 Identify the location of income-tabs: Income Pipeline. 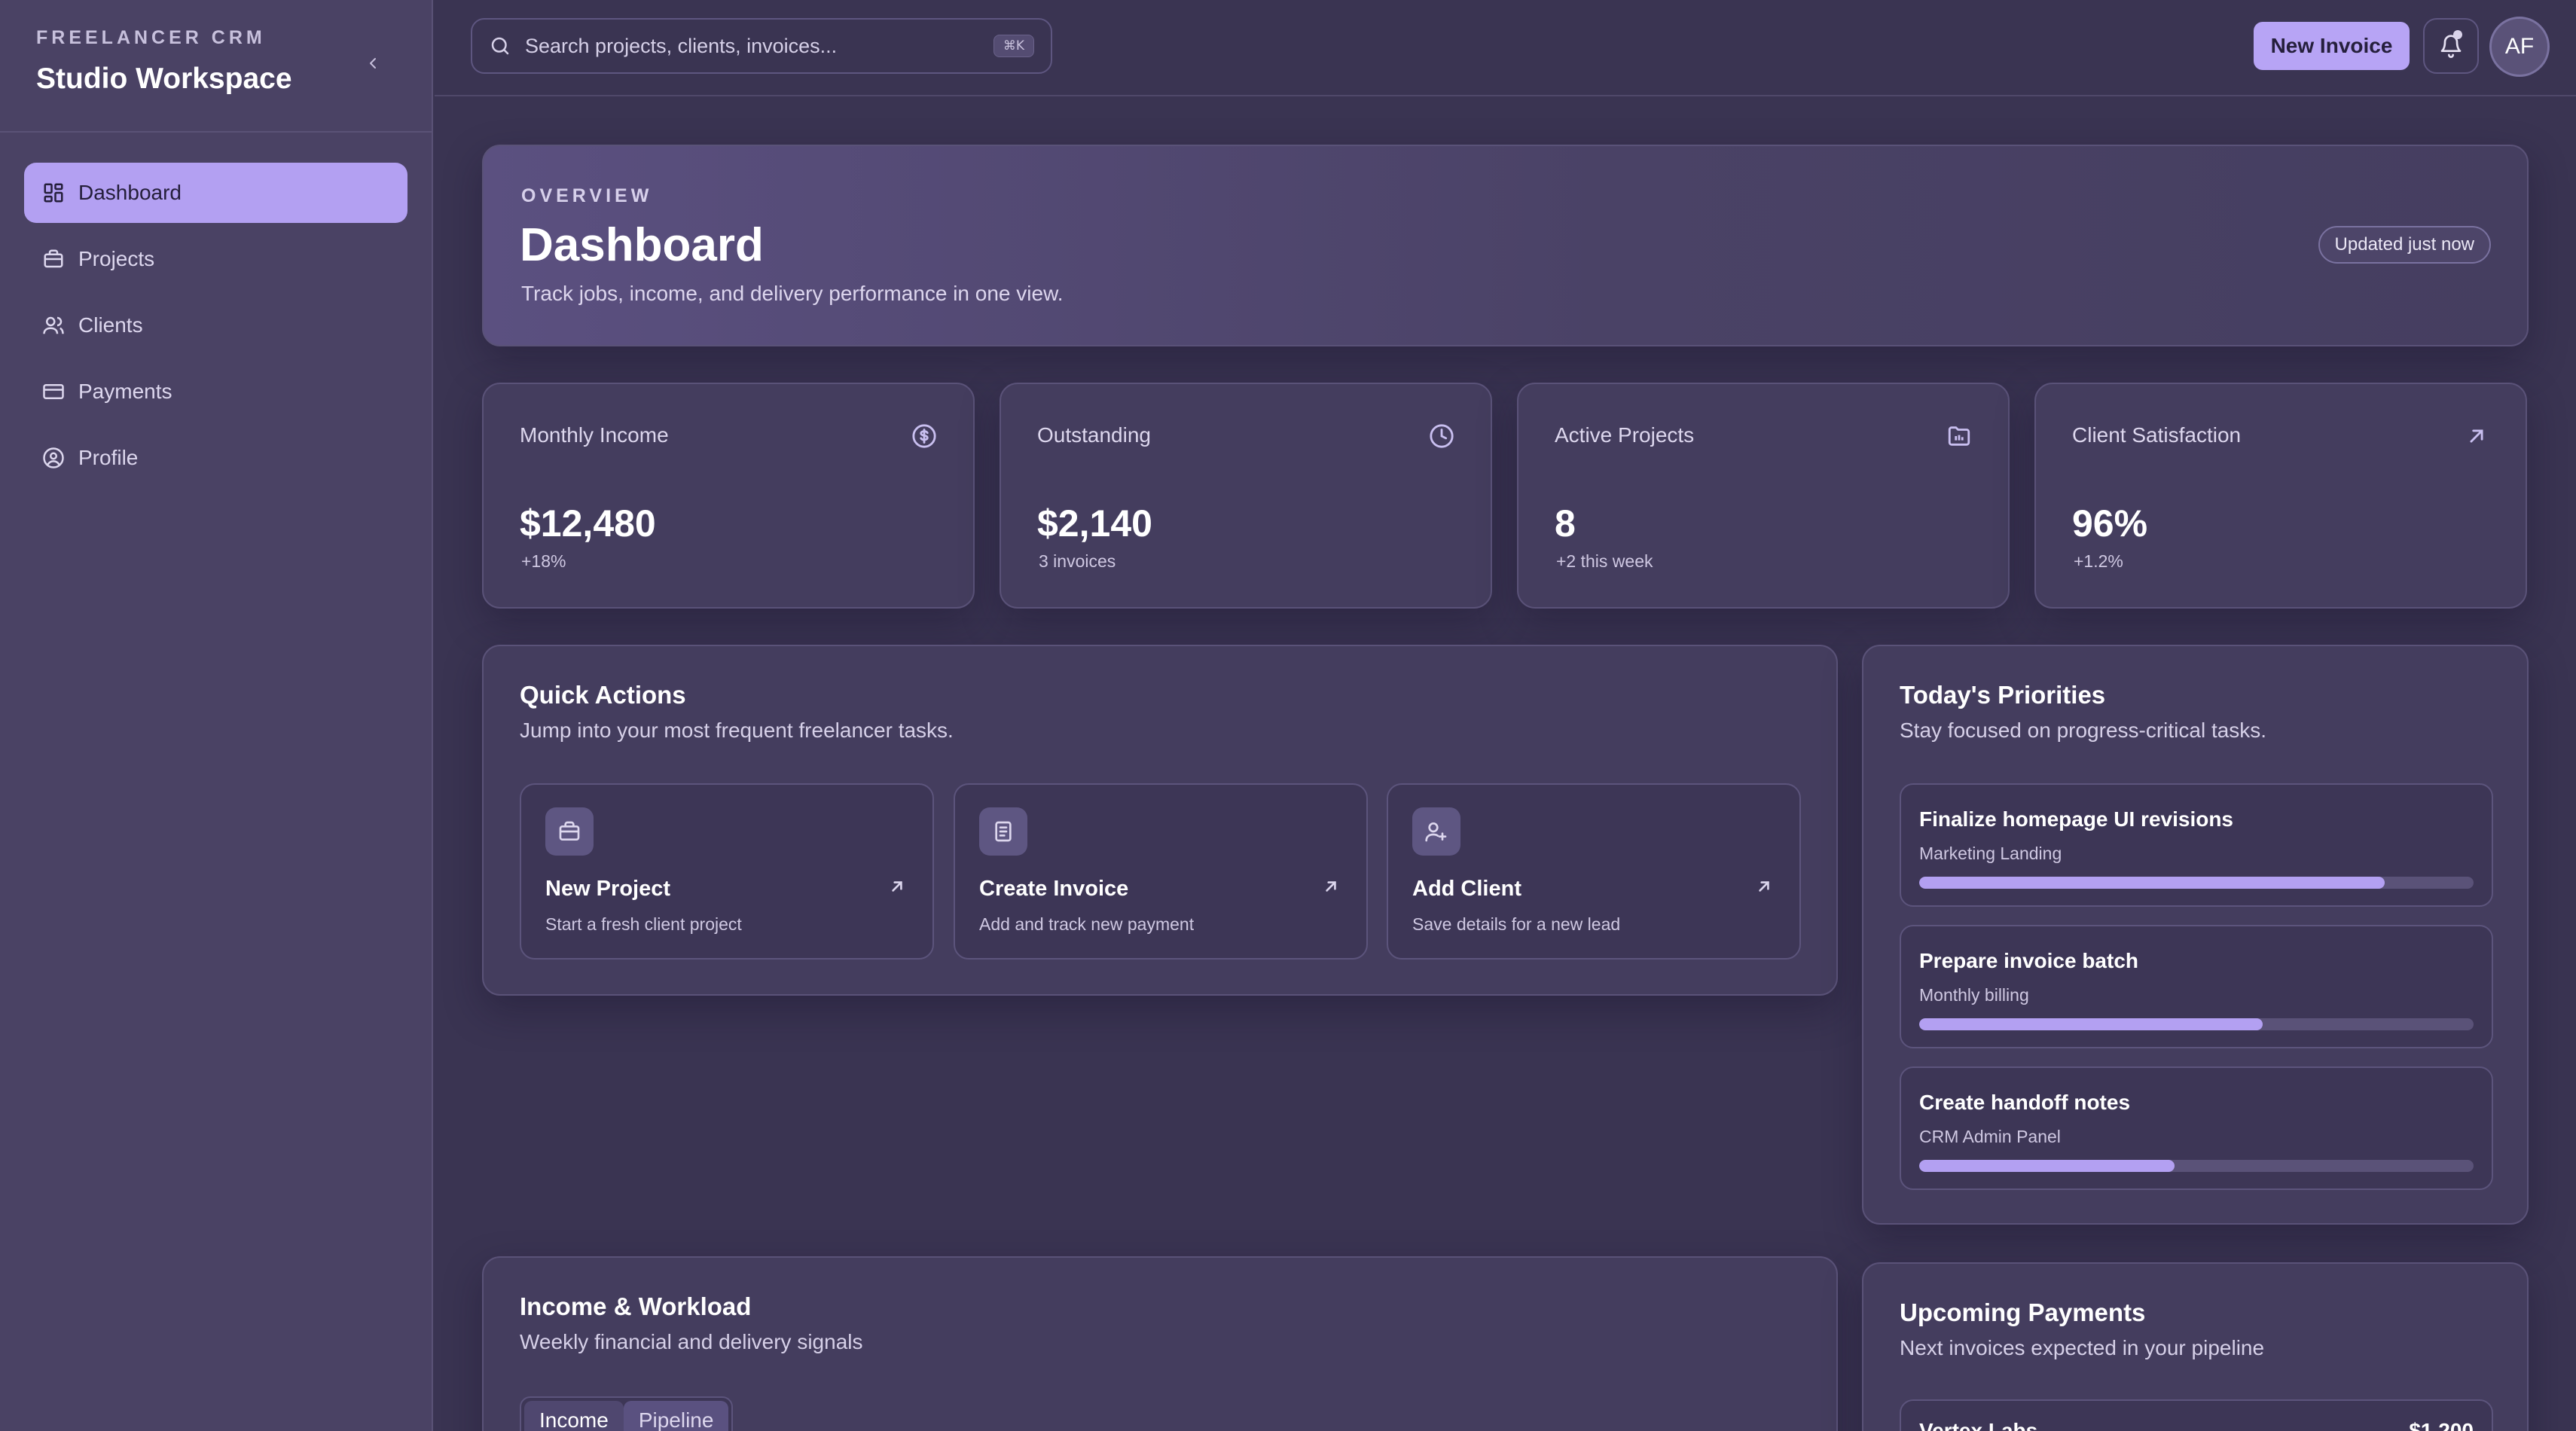
(627, 1413).